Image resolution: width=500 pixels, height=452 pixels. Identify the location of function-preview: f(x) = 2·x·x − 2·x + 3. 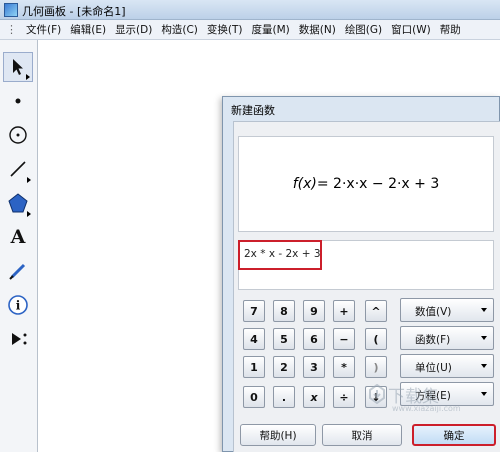
(366, 184).